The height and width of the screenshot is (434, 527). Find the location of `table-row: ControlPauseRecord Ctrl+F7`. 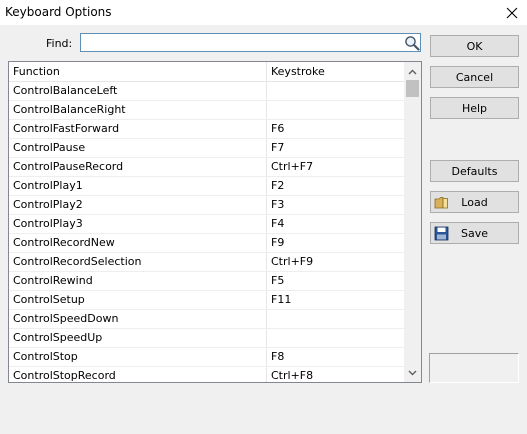

table-row: ControlPauseRecord Ctrl+F7 is located at coordinates (215, 167).